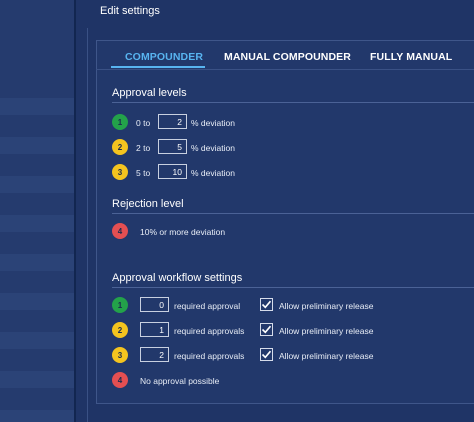 This screenshot has width=474, height=422. I want to click on workflow-badge-4: 4, so click(120, 380).